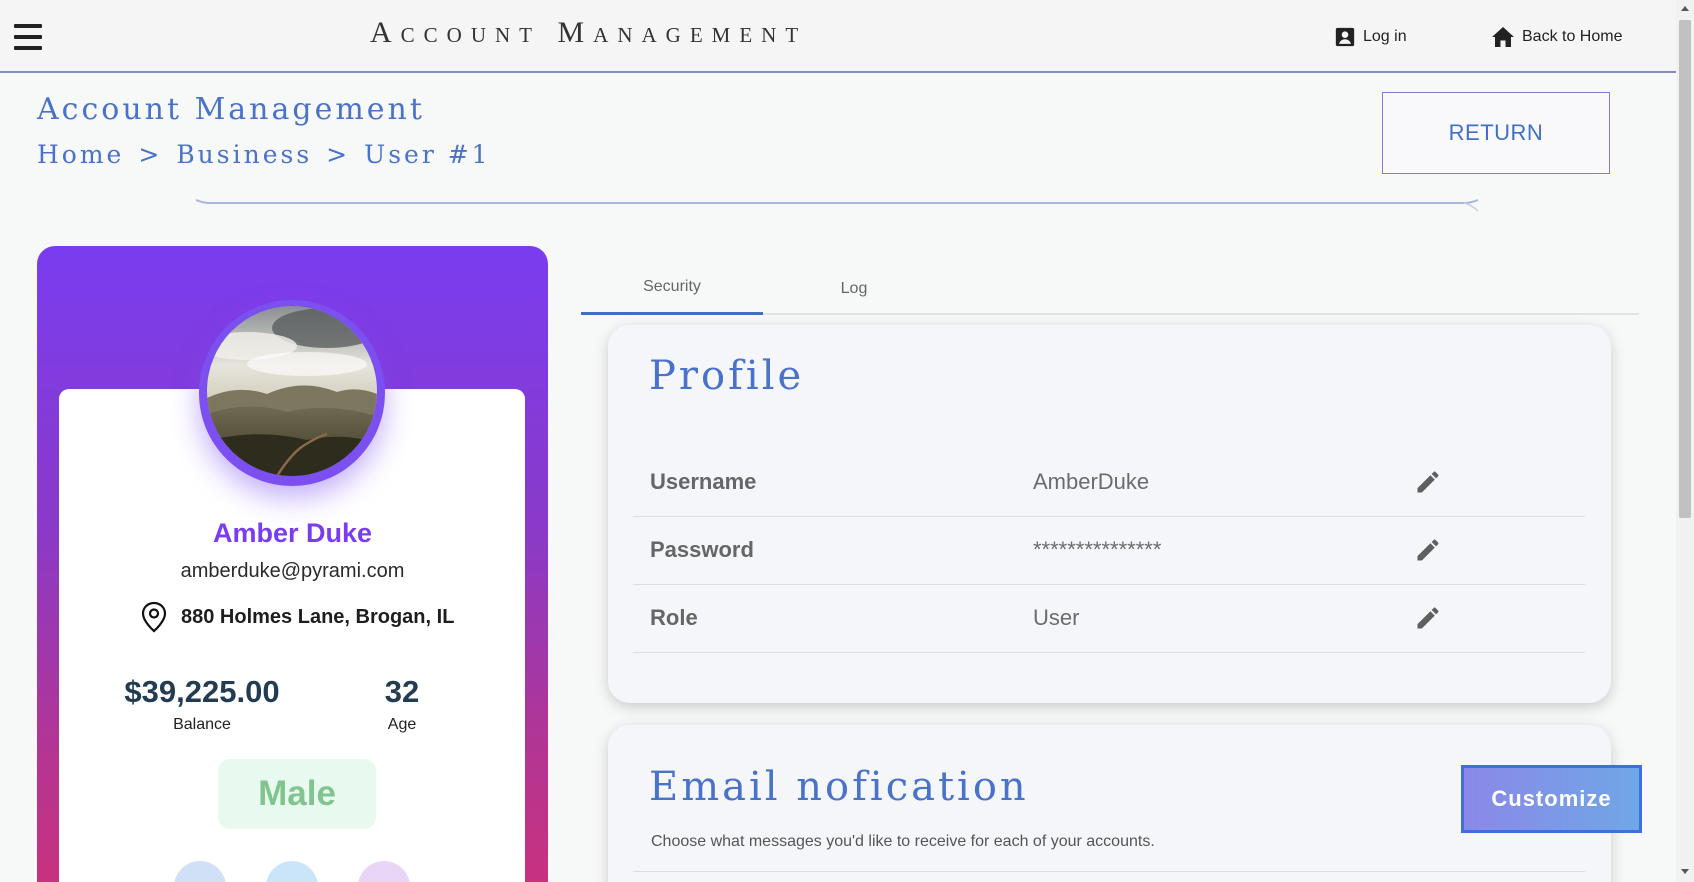 This screenshot has width=1694, height=882. I want to click on avatar-frame, so click(292, 393).